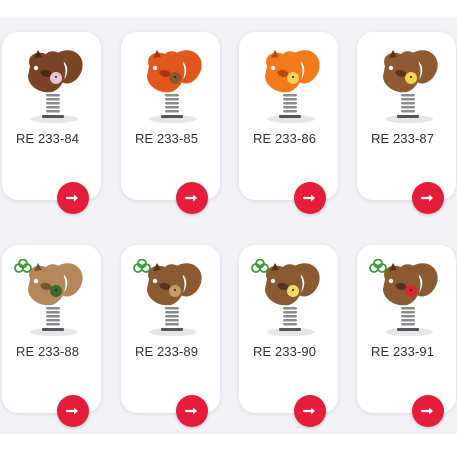 Image resolution: width=457 pixels, height=457 pixels. What do you see at coordinates (170, 336) in the screenshot?
I see `product-card: RE 233-89` at bounding box center [170, 336].